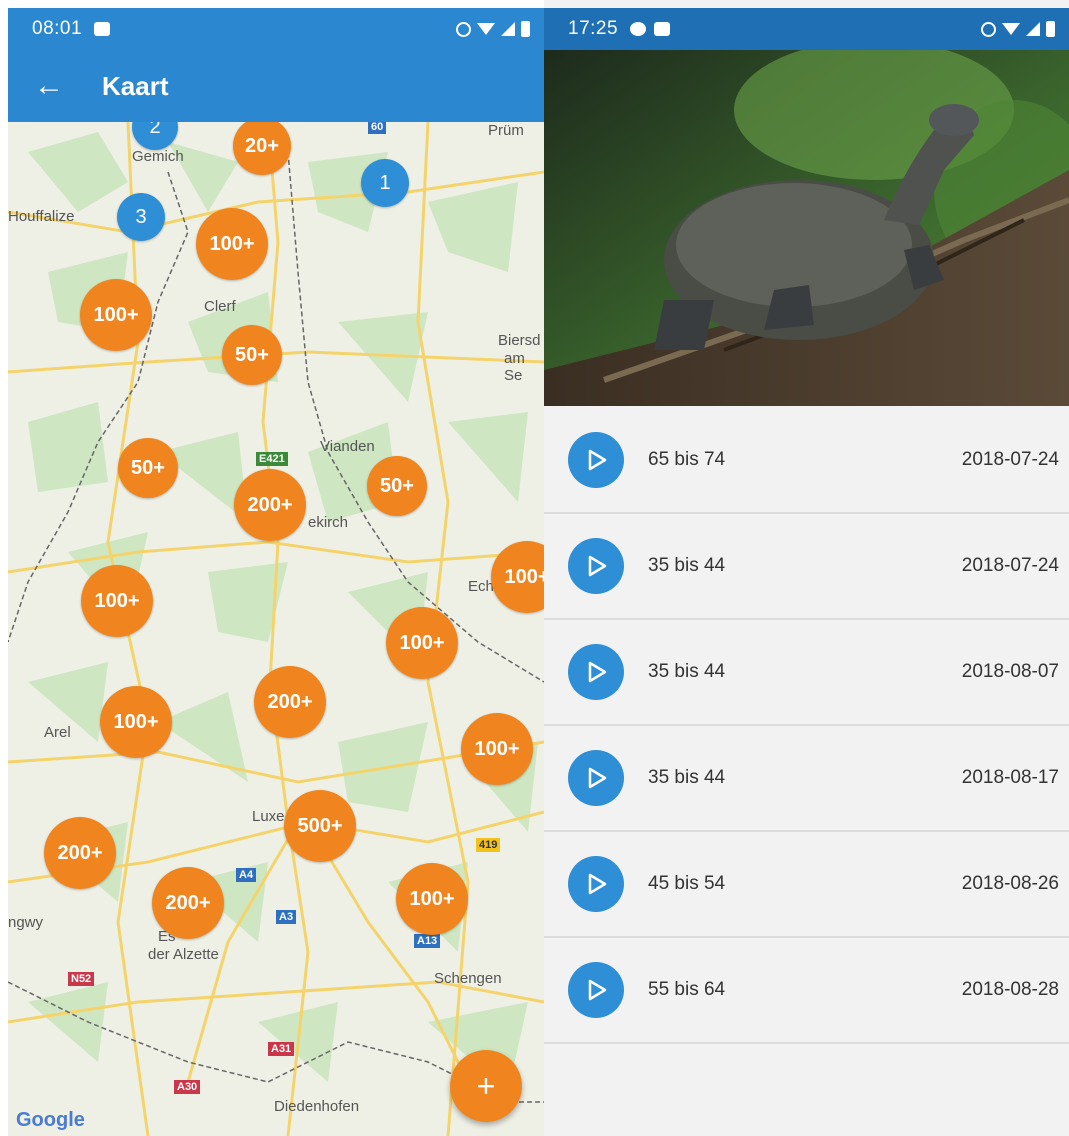  I want to click on google-logo: Google, so click(50, 1120).